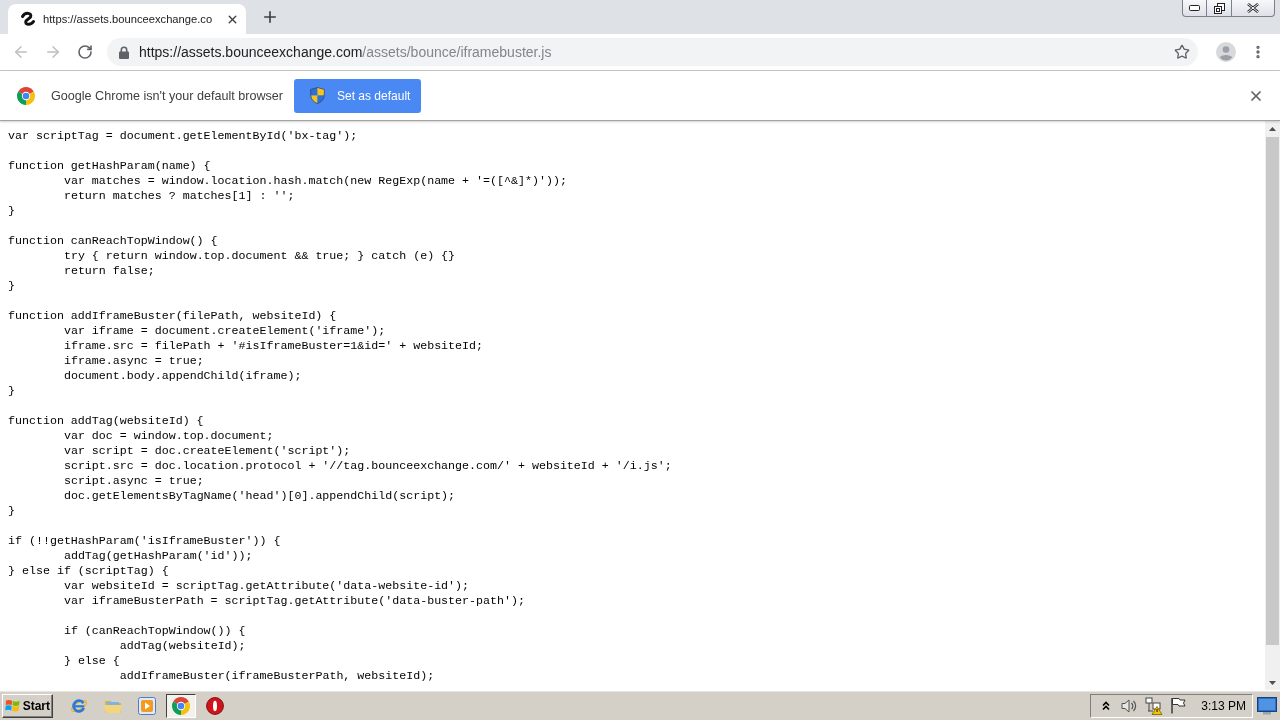 The image size is (1280, 720). I want to click on network-warning-icon, so click(1154, 705).